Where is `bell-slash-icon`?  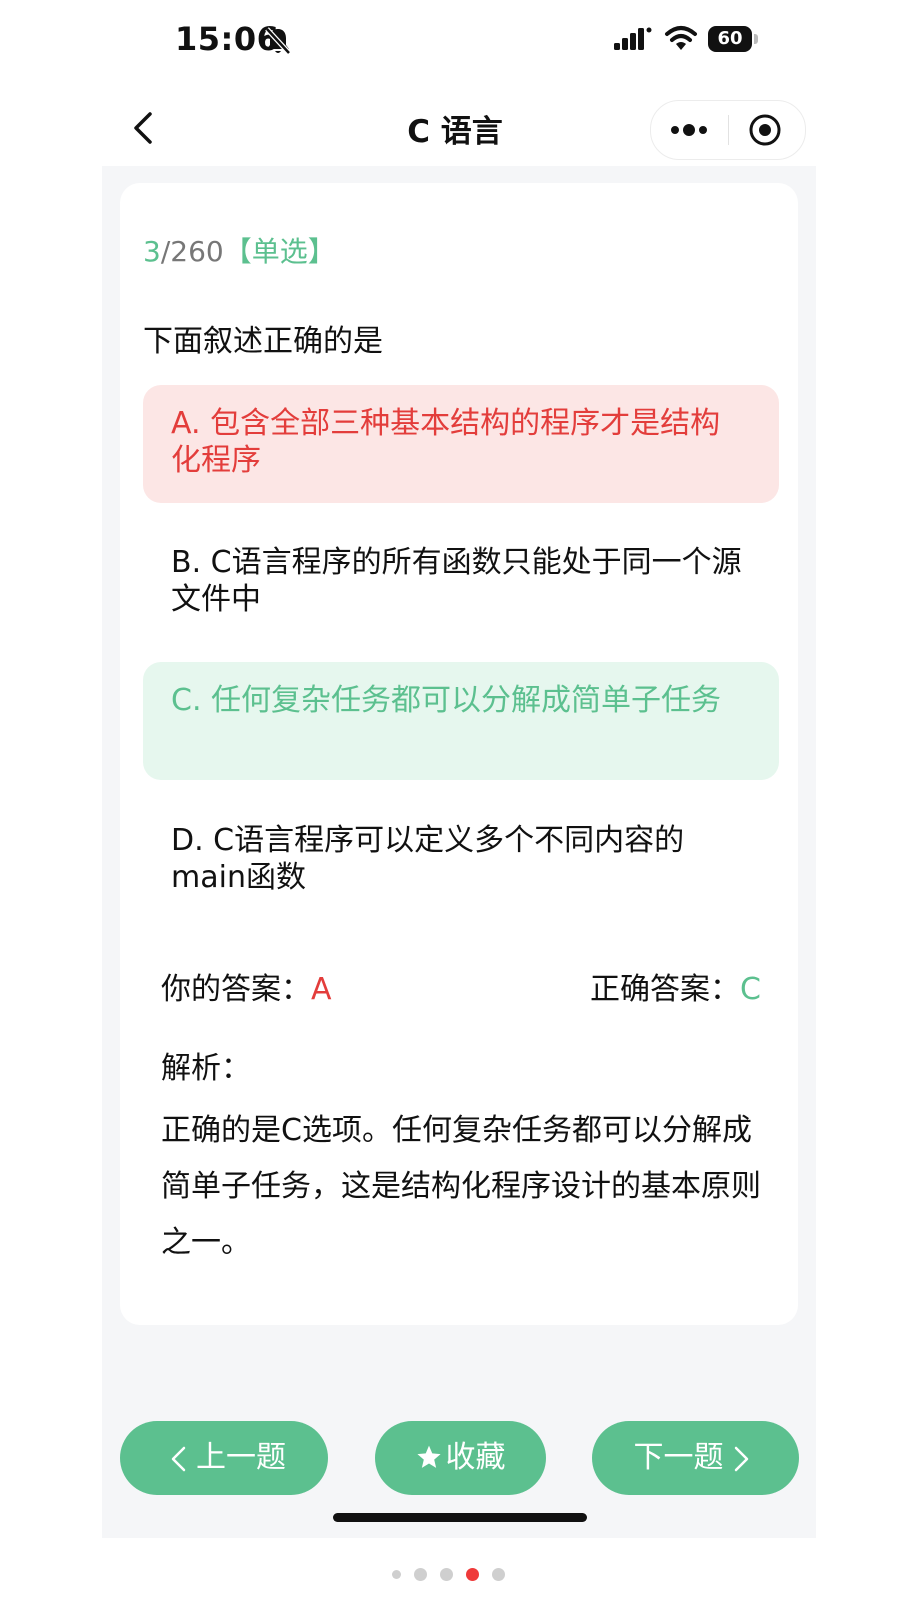 bell-slash-icon is located at coordinates (278, 41).